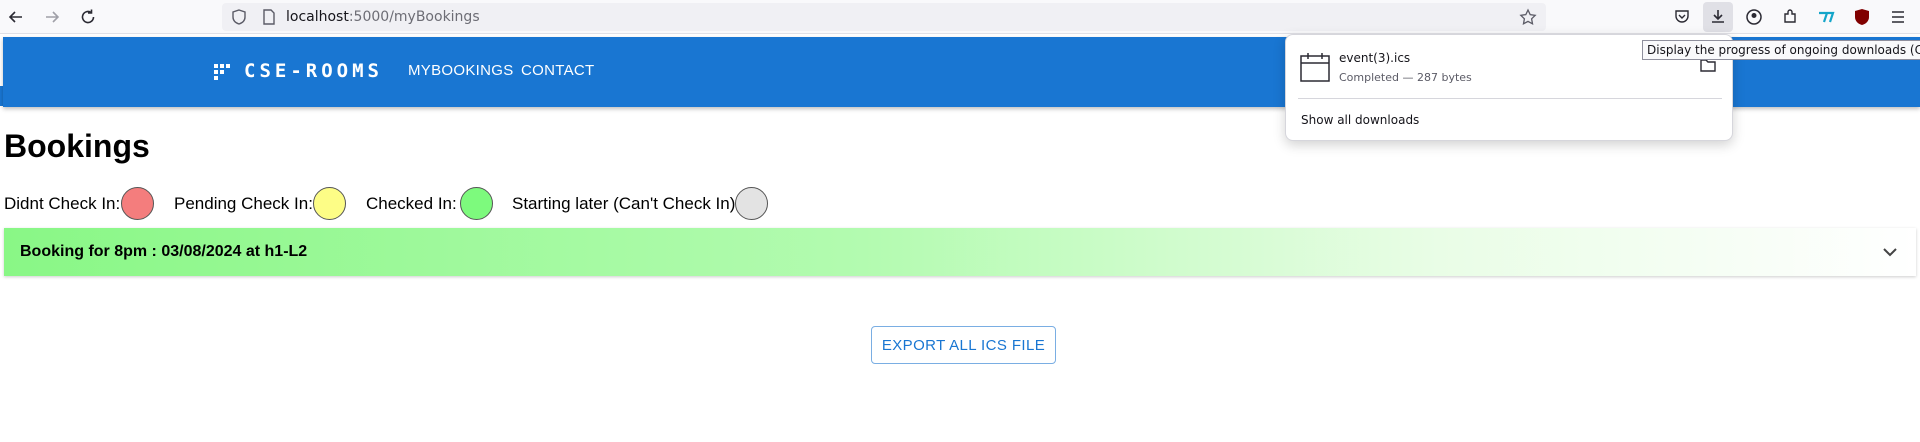 This screenshot has width=1920, height=442. I want to click on logo-icon, so click(222, 72).